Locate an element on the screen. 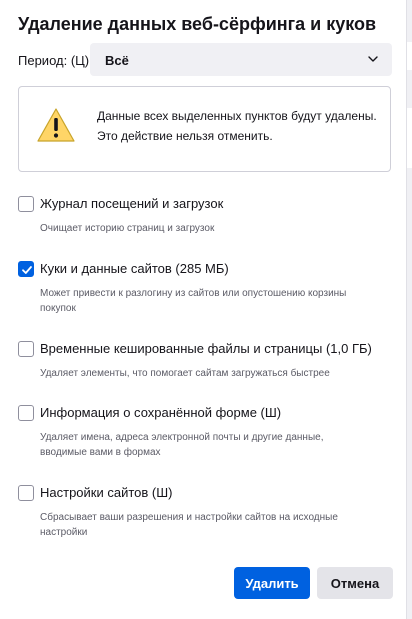 Image resolution: width=412 pixels, height=619 pixels. option-description: Очищает историю страниц и загрузок is located at coordinates (127, 228).